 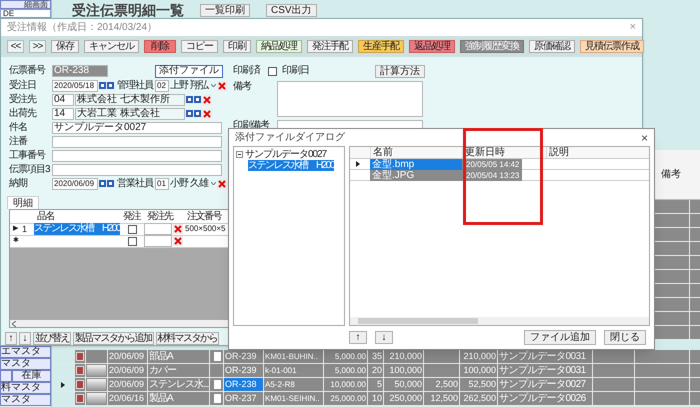 I want to click on input-field: 02, so click(x=162, y=86).